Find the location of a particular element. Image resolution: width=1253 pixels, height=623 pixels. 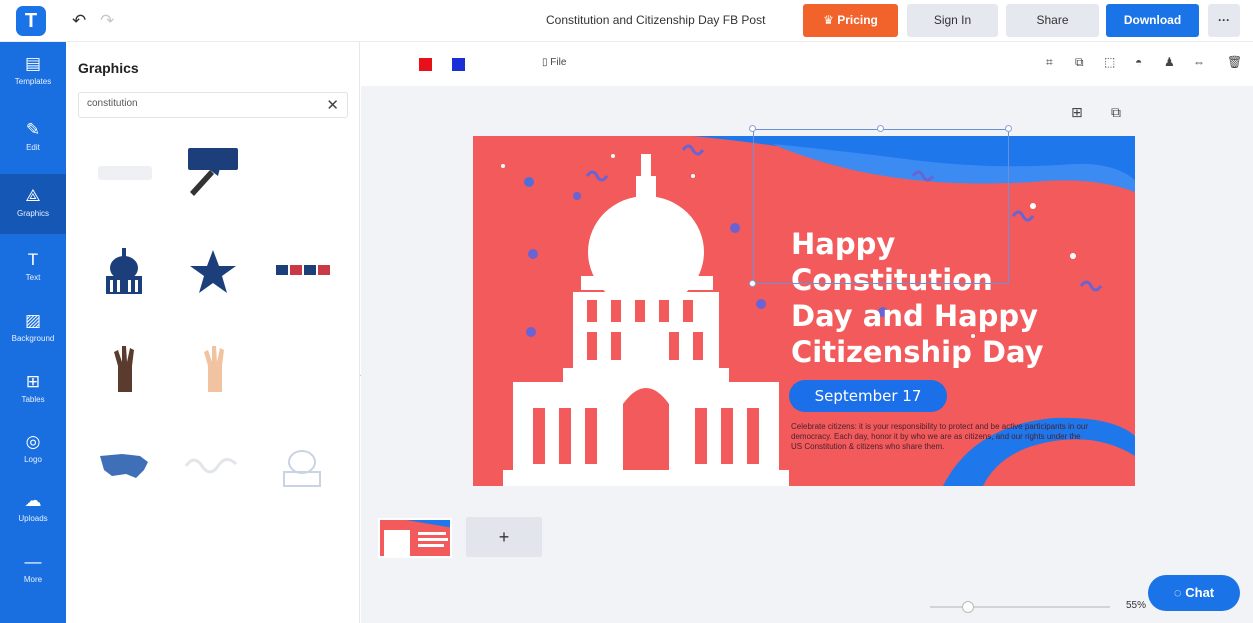

pencil-icon: ✎ is located at coordinates (33, 129).